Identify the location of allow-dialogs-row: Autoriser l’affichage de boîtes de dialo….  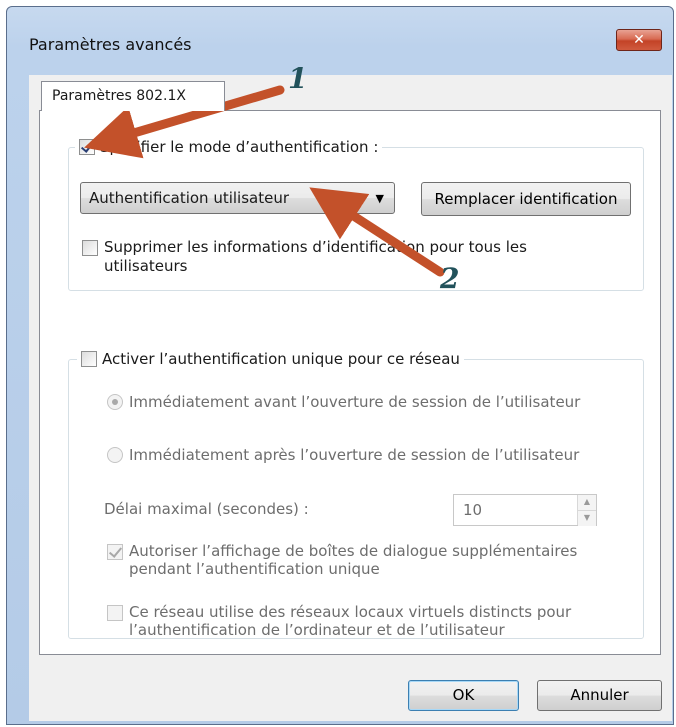
(357, 560).